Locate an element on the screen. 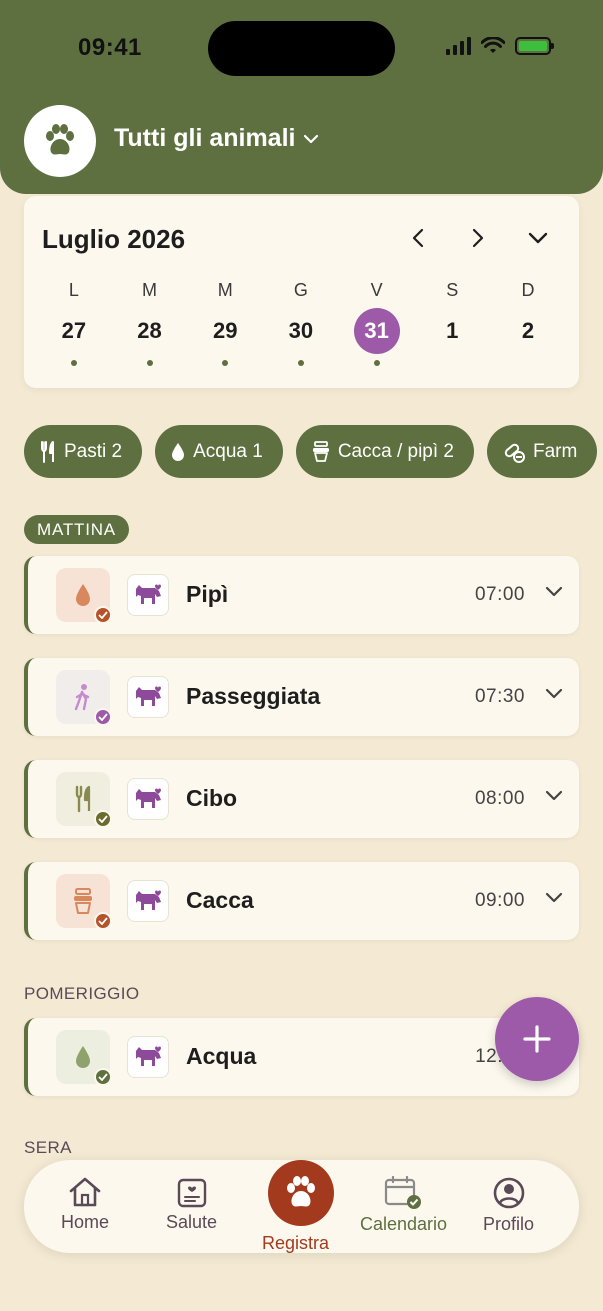  day-of-week-label: S is located at coordinates (452, 290).